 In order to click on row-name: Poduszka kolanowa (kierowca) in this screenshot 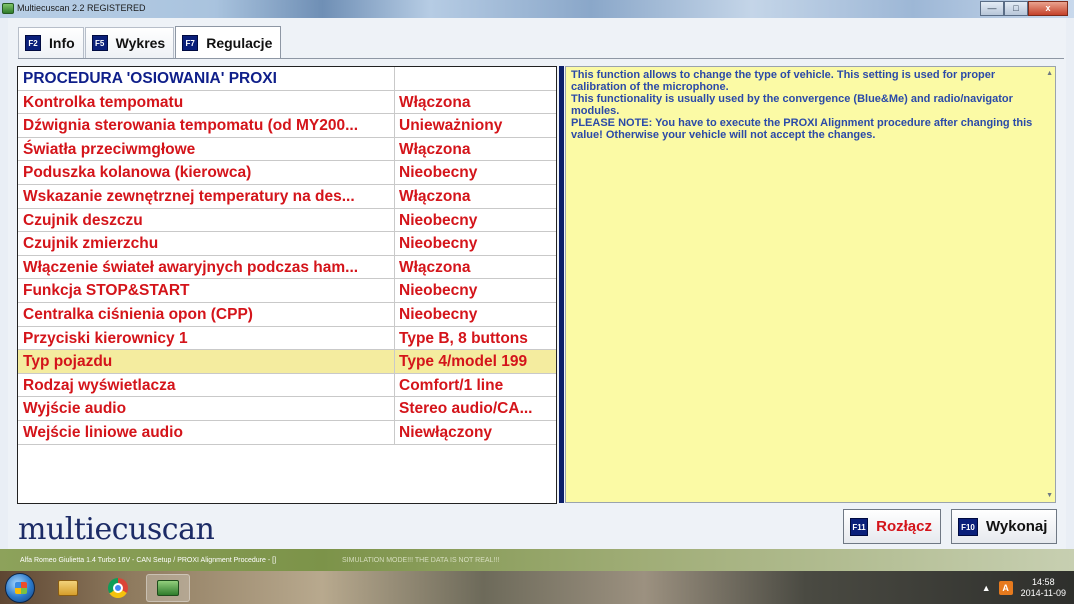, I will do `click(137, 173)`.